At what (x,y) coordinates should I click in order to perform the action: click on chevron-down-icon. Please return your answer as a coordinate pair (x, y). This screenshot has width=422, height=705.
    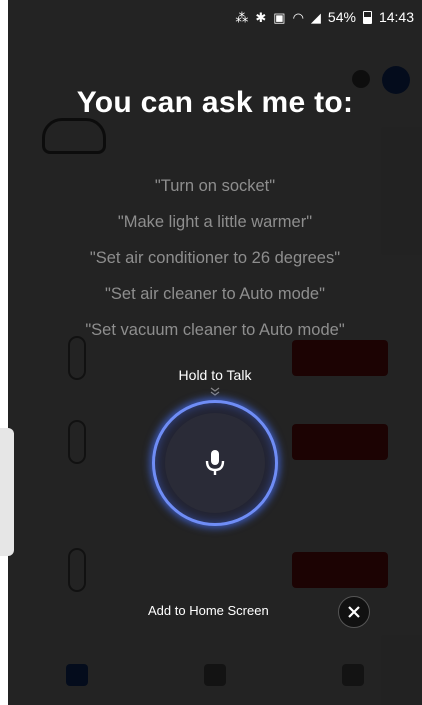
    Looking at the image, I should click on (215, 391).